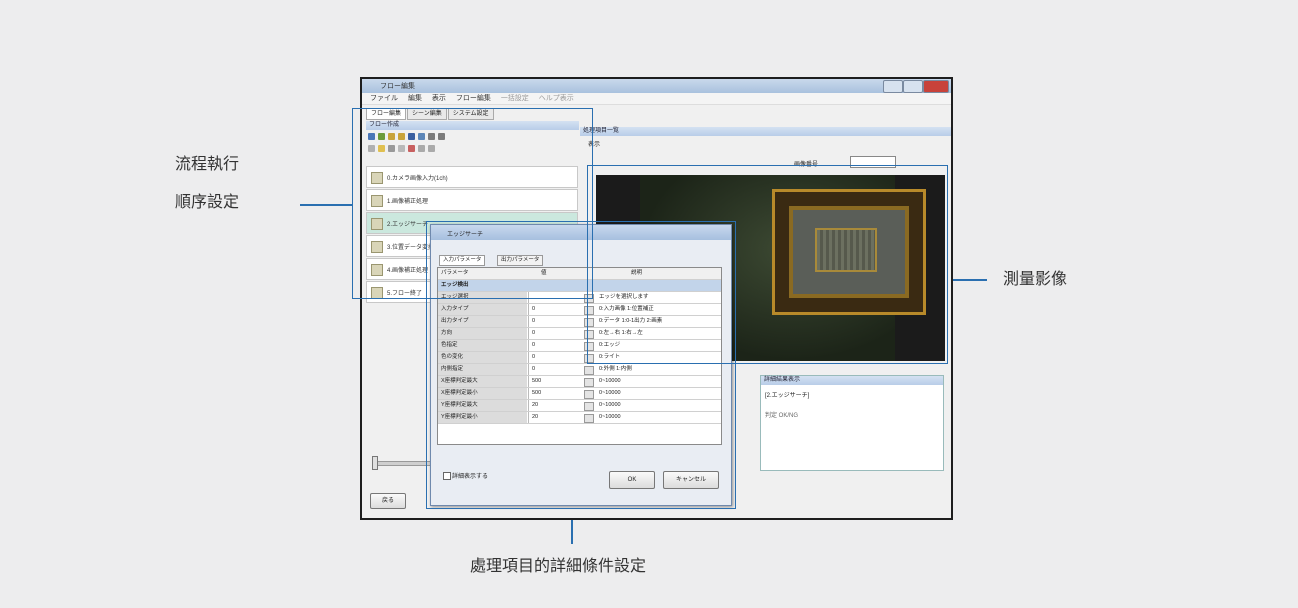 This screenshot has height=608, width=1298. I want to click on result-line-1: [2.エッジサーチ], so click(787, 396).